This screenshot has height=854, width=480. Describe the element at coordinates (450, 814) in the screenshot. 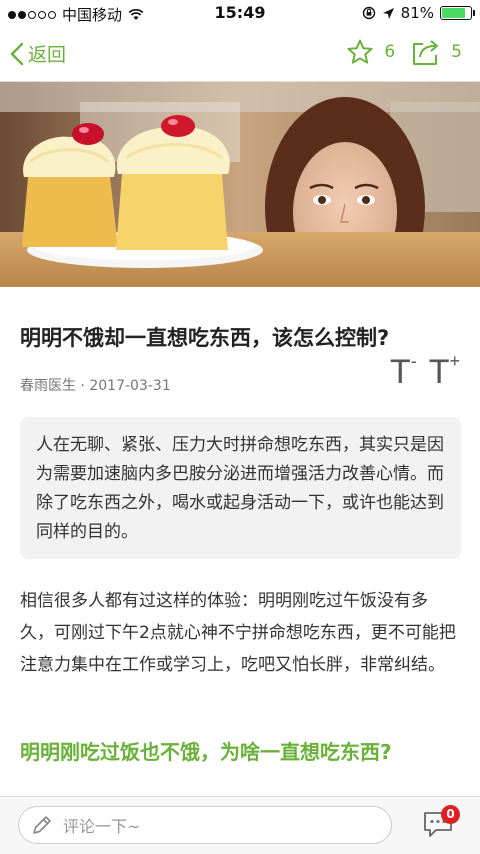

I see `comment-count-badge: 0` at that location.